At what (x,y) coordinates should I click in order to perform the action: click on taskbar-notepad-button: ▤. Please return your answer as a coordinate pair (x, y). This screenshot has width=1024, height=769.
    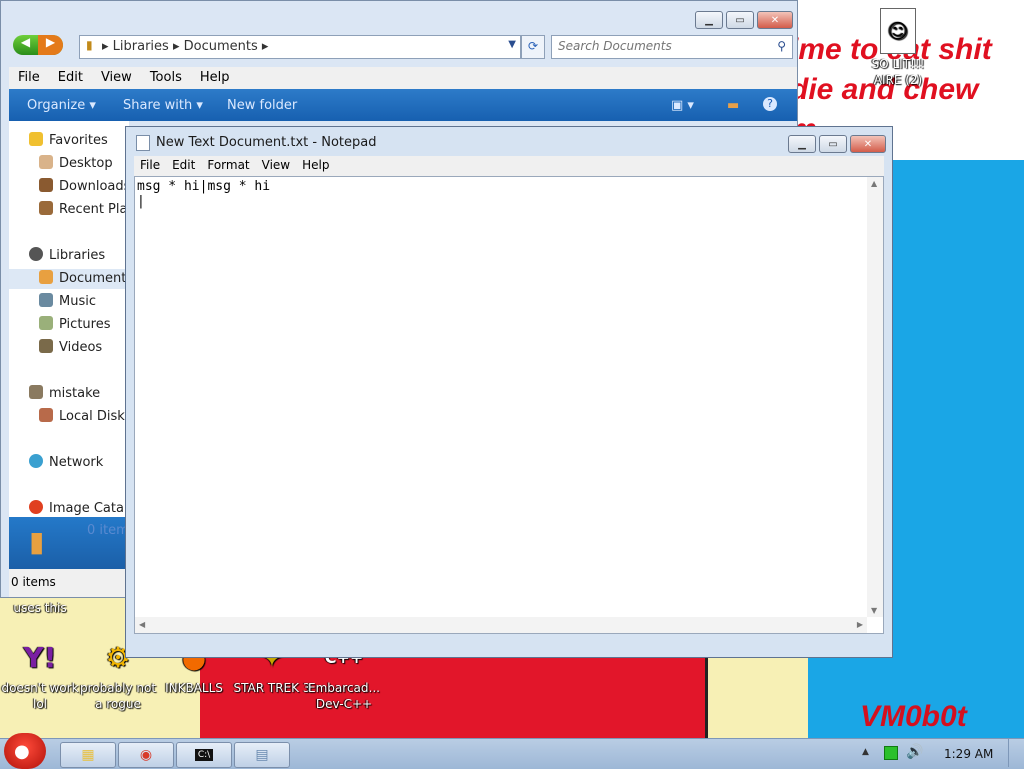
    Looking at the image, I should click on (262, 755).